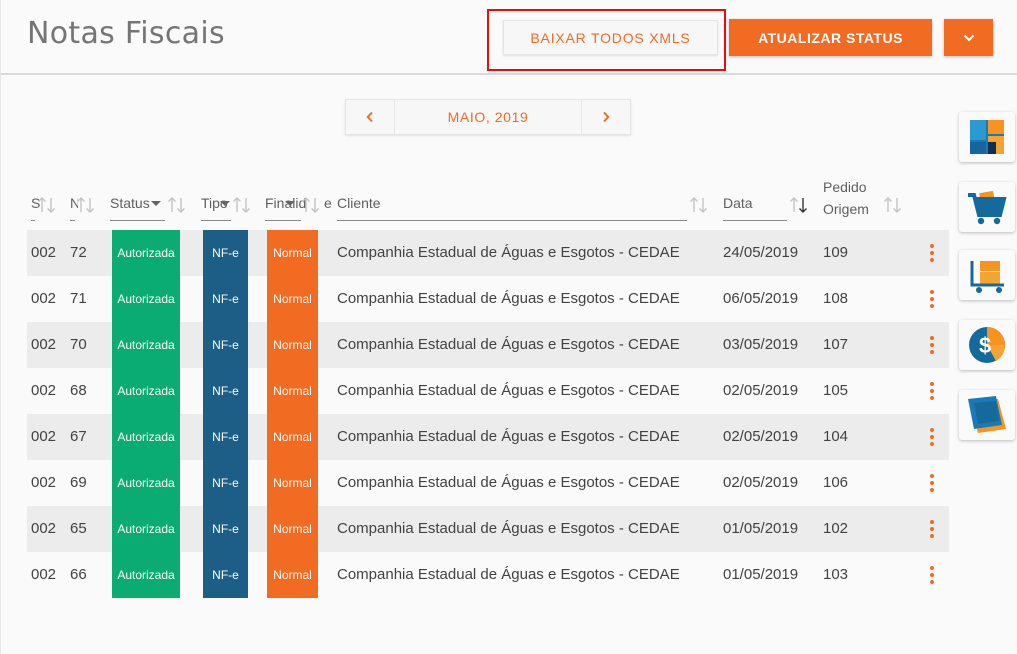  I want to click on cart-boxes-app-icon, so click(987, 275).